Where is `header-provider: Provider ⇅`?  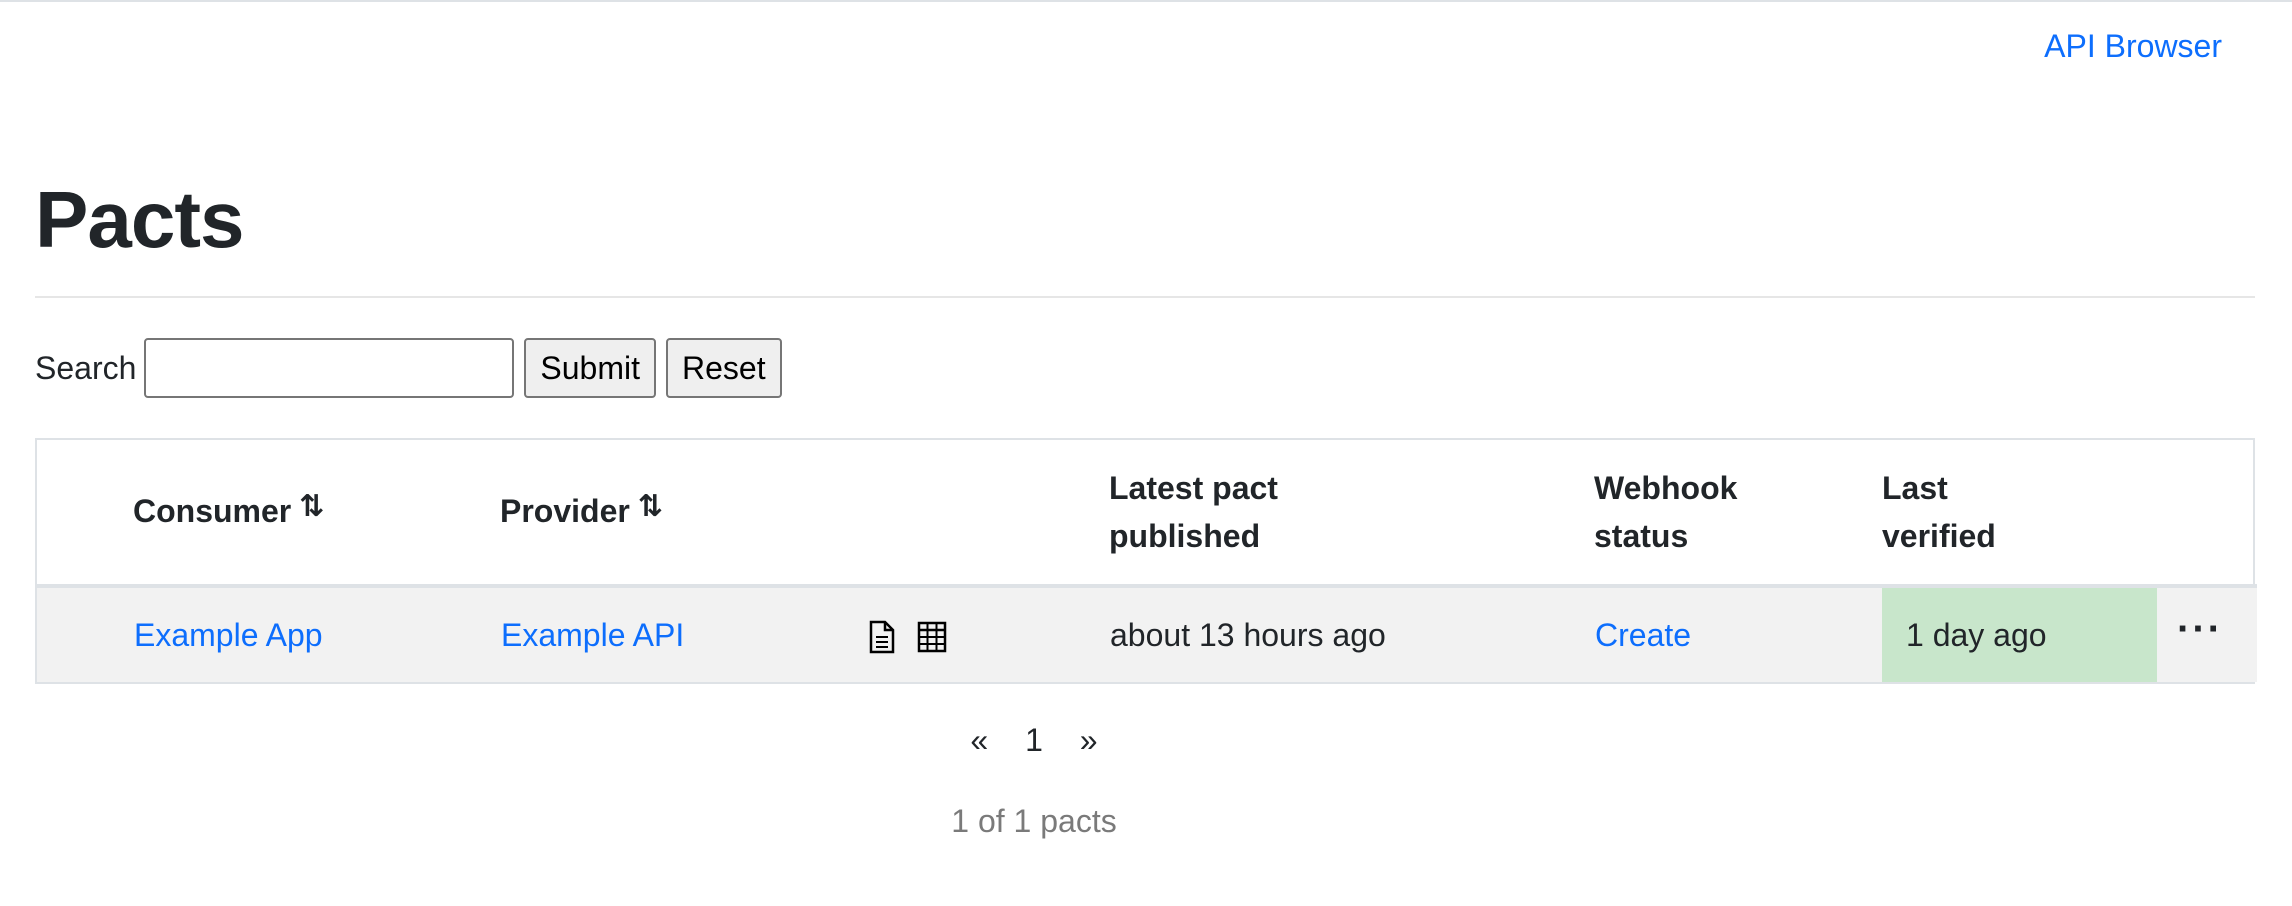 header-provider: Provider ⇅ is located at coordinates (683, 514).